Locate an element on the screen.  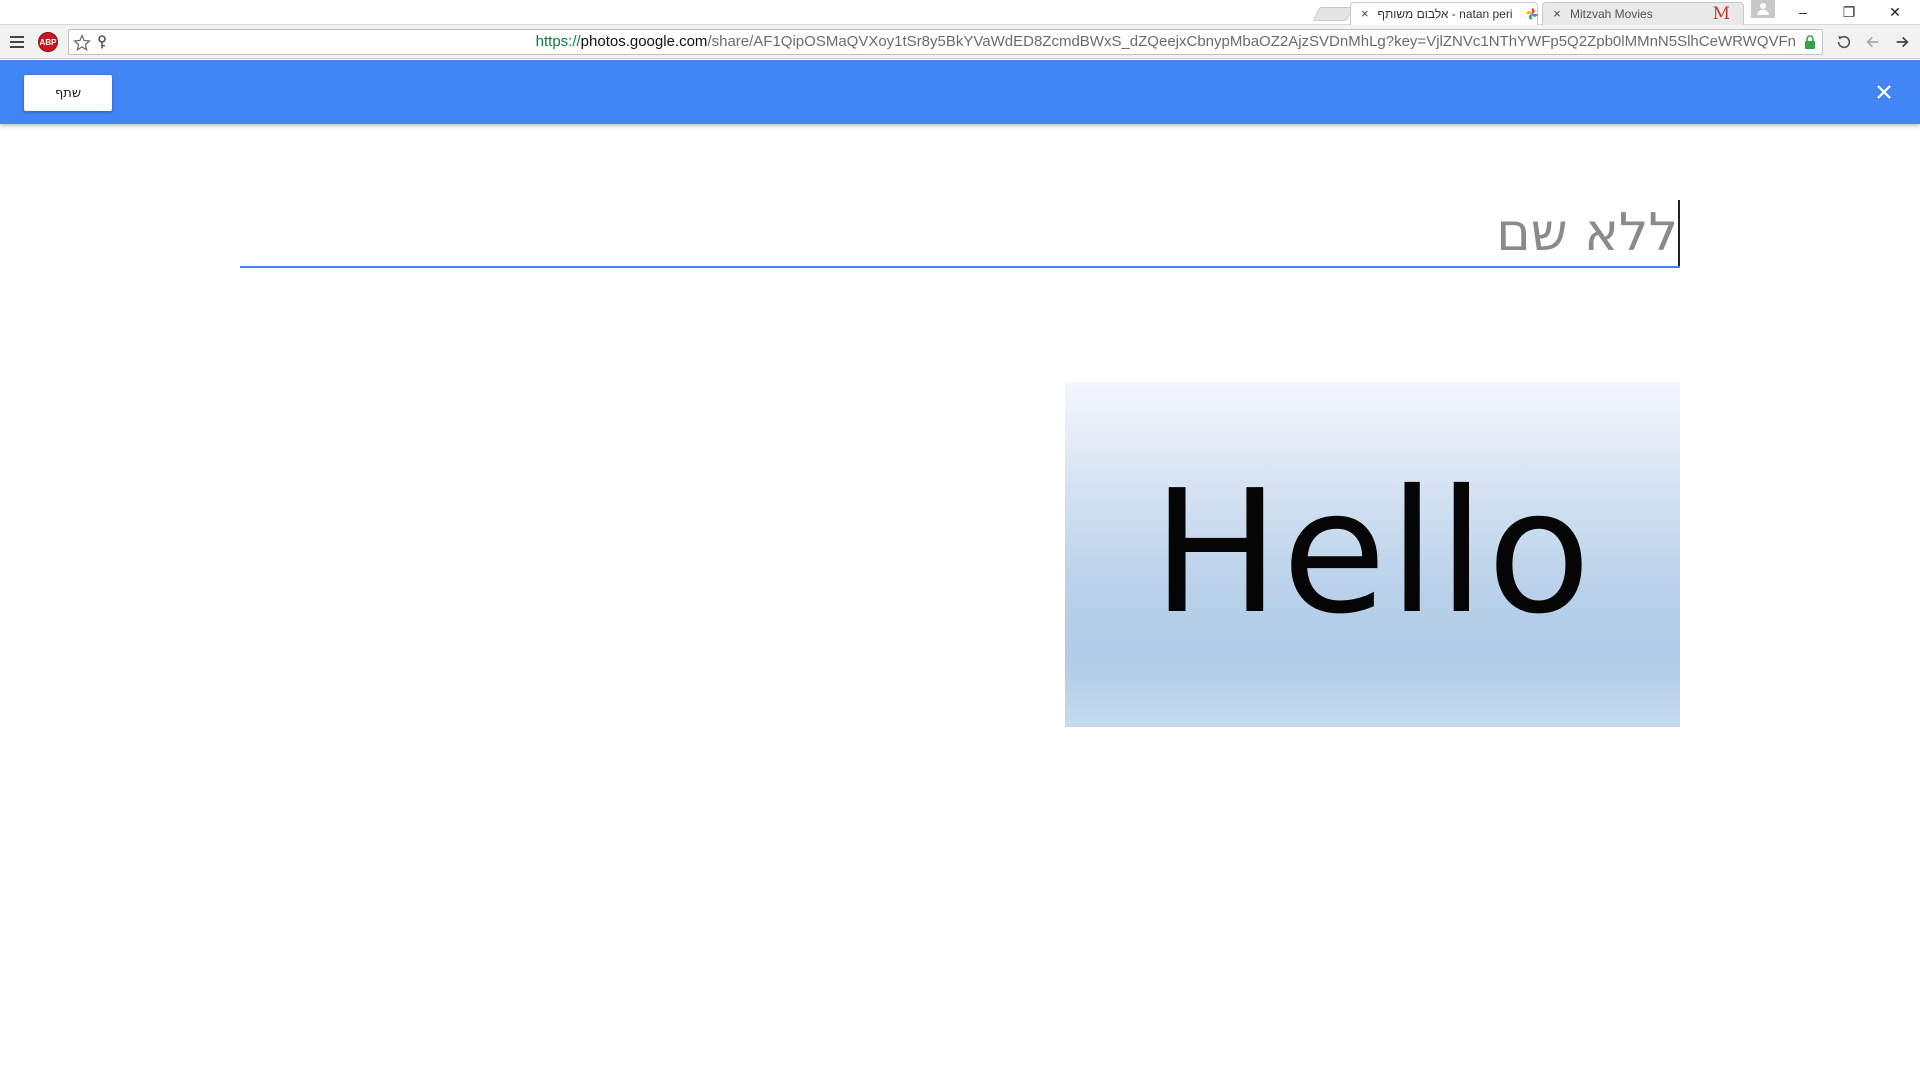
forward-arrow-icon is located at coordinates (1902, 42).